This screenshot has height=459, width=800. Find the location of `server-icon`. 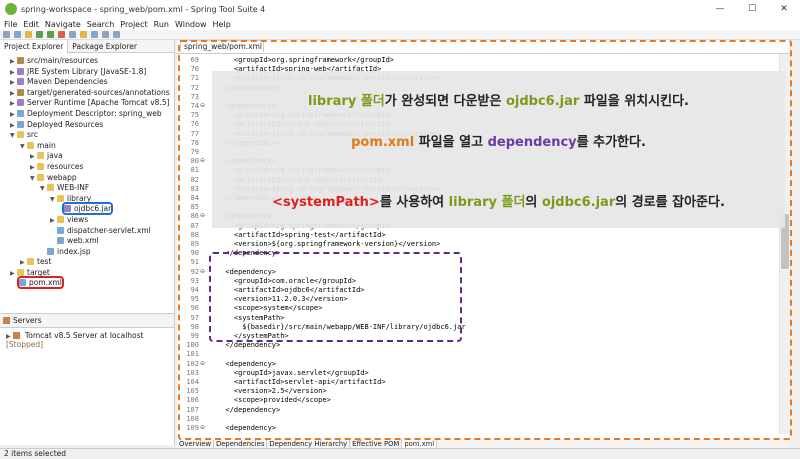

server-icon is located at coordinates (16, 335).